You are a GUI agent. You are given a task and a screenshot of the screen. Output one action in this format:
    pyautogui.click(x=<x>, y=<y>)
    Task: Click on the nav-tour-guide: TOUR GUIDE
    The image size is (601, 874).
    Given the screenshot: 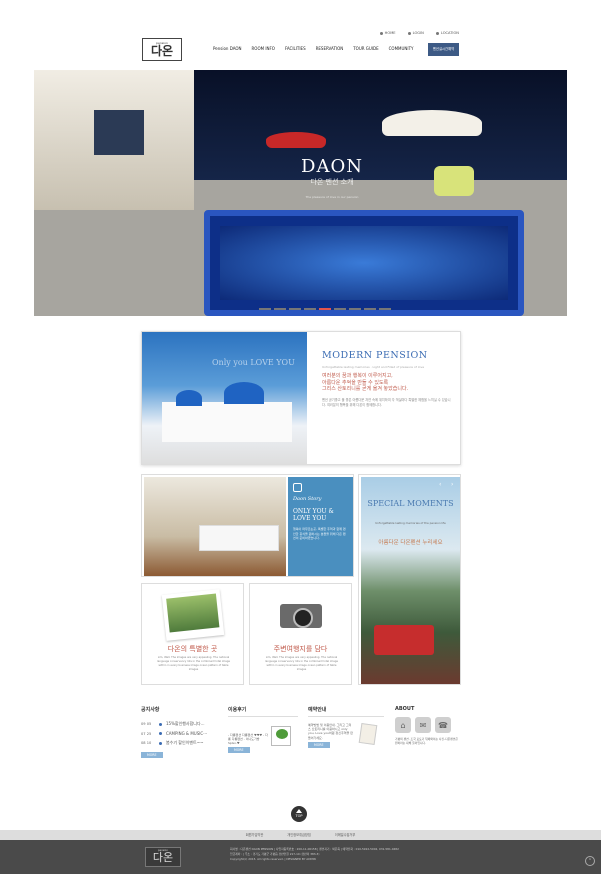 What is the action you would take?
    pyautogui.click(x=365, y=48)
    